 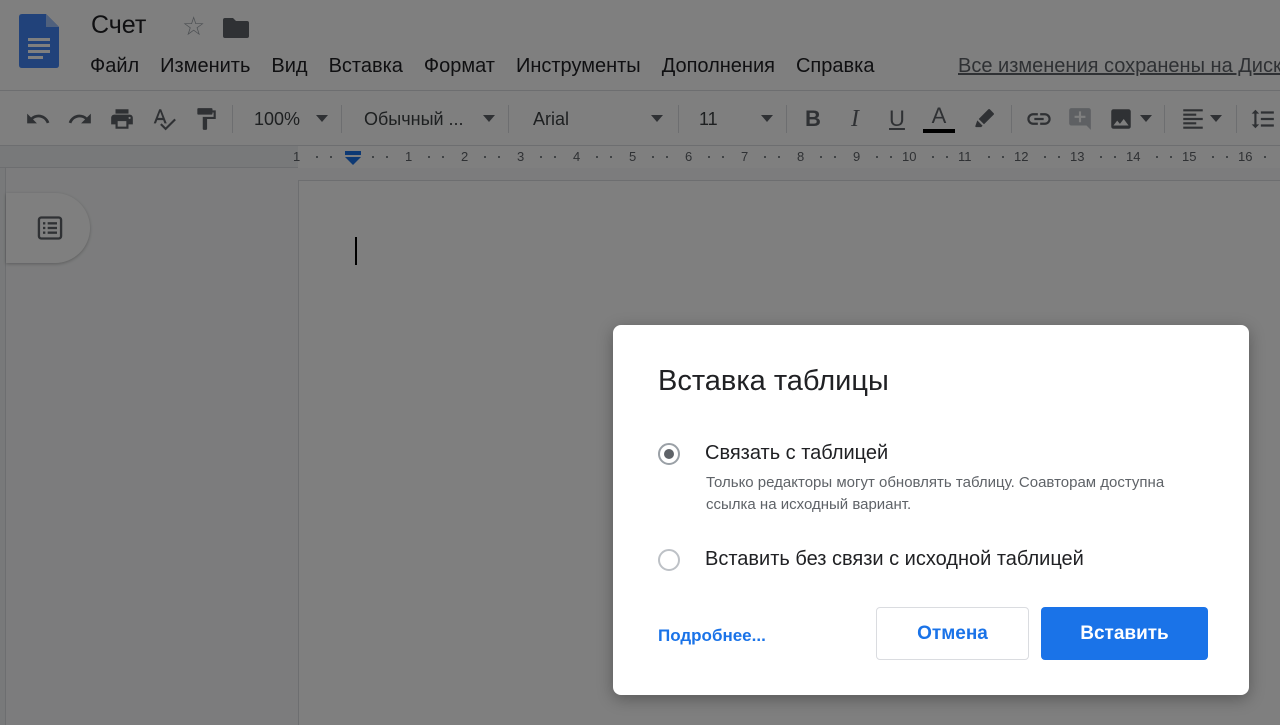 I want to click on insert-button: Вставить, so click(x=1124, y=633).